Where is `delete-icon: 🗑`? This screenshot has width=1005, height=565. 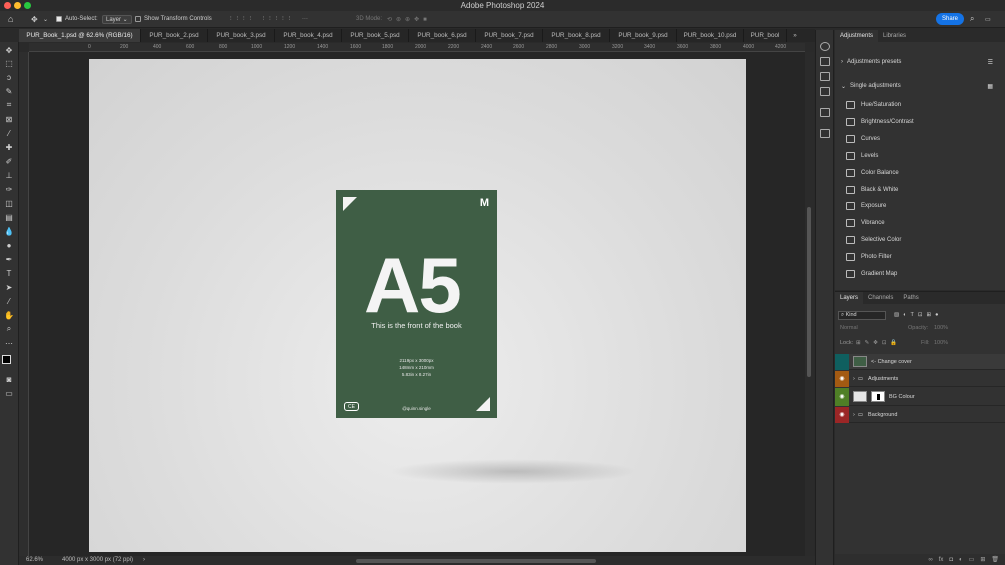 delete-icon: 🗑 is located at coordinates (995, 559).